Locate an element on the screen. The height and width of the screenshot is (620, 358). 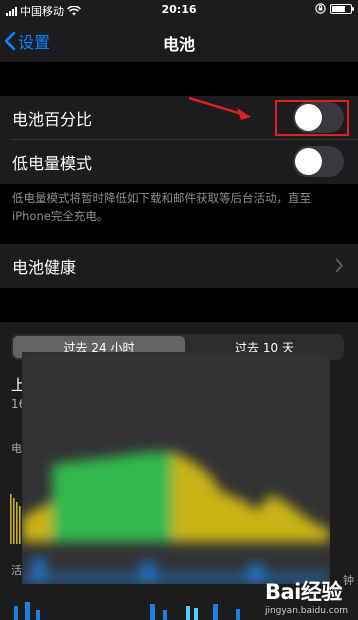
low-power-mode-toggle is located at coordinates (318, 161).